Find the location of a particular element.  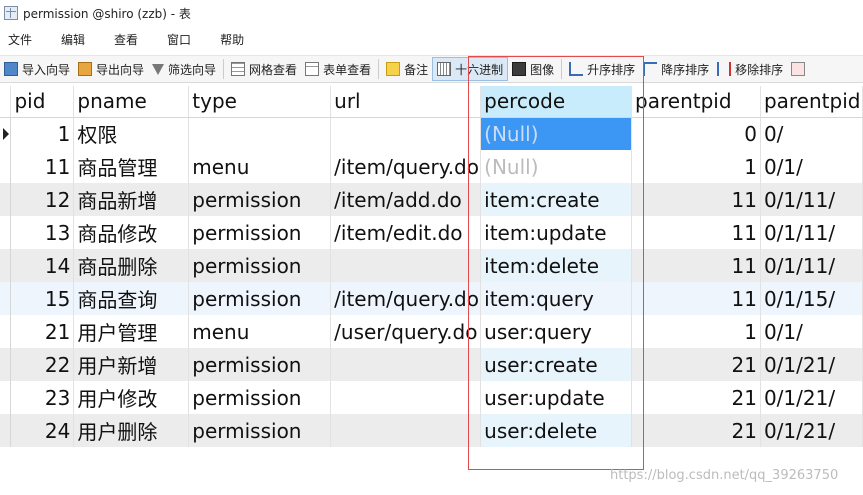

image-button: 图像 is located at coordinates (533, 69).